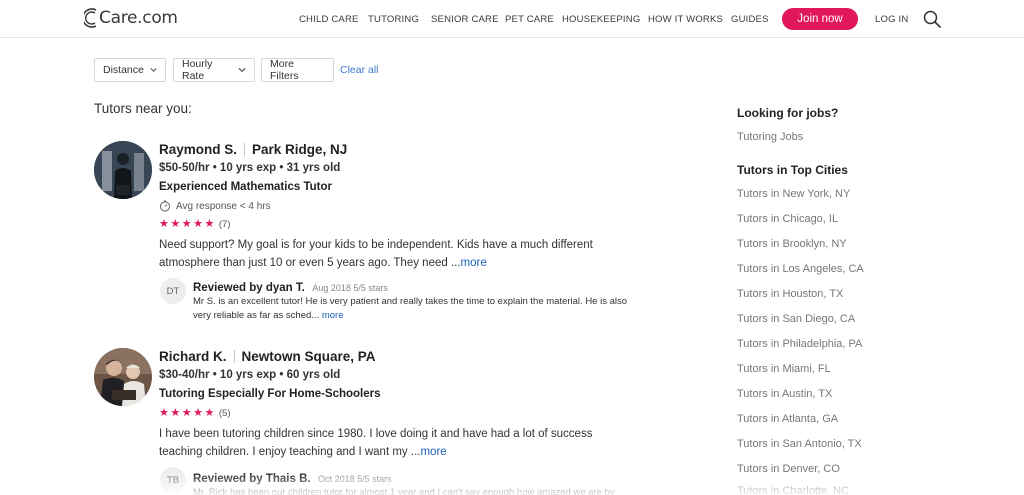  I want to click on nav-pet-care: PET CARE, so click(529, 19).